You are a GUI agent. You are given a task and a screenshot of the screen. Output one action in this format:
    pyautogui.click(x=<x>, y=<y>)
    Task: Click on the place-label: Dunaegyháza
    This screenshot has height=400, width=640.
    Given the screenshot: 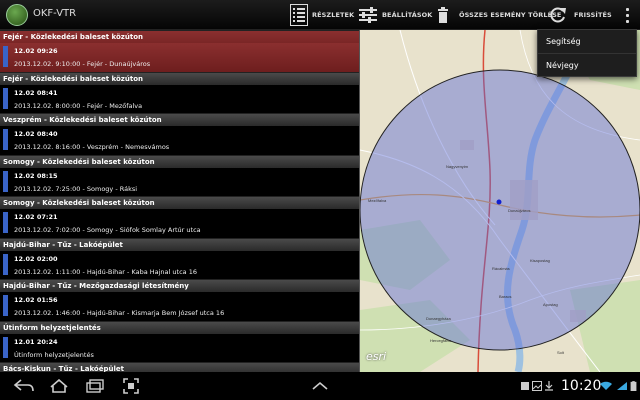 What is the action you would take?
    pyautogui.click(x=438, y=318)
    